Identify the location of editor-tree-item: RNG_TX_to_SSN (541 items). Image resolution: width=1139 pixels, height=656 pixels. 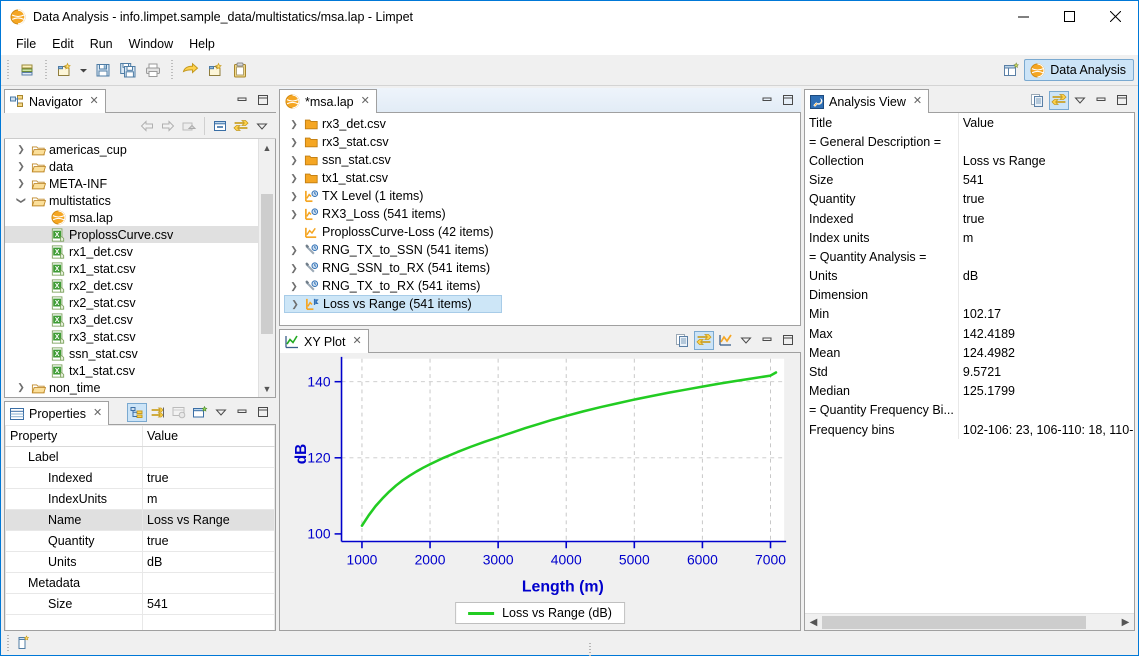
(540, 250).